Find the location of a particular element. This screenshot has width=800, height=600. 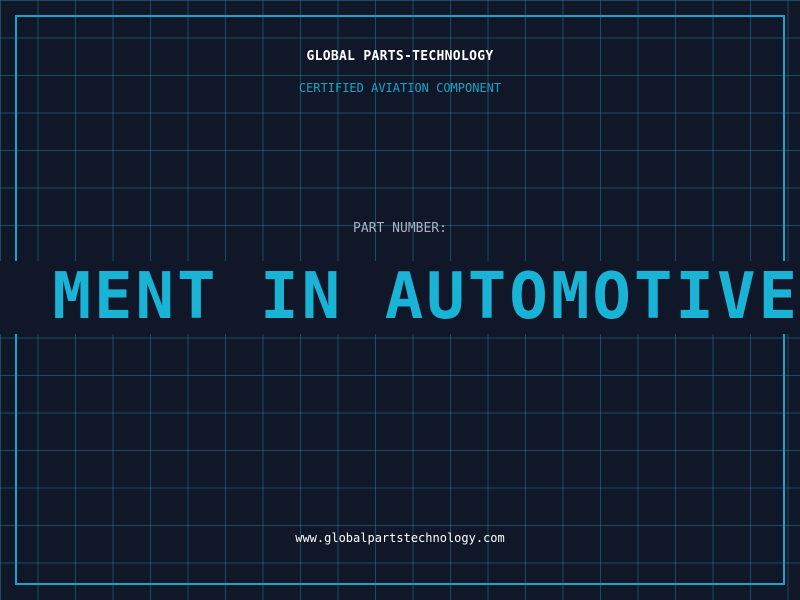

part-number-banner: MENT IN AUTOMOTIVE is located at coordinates (400, 297).